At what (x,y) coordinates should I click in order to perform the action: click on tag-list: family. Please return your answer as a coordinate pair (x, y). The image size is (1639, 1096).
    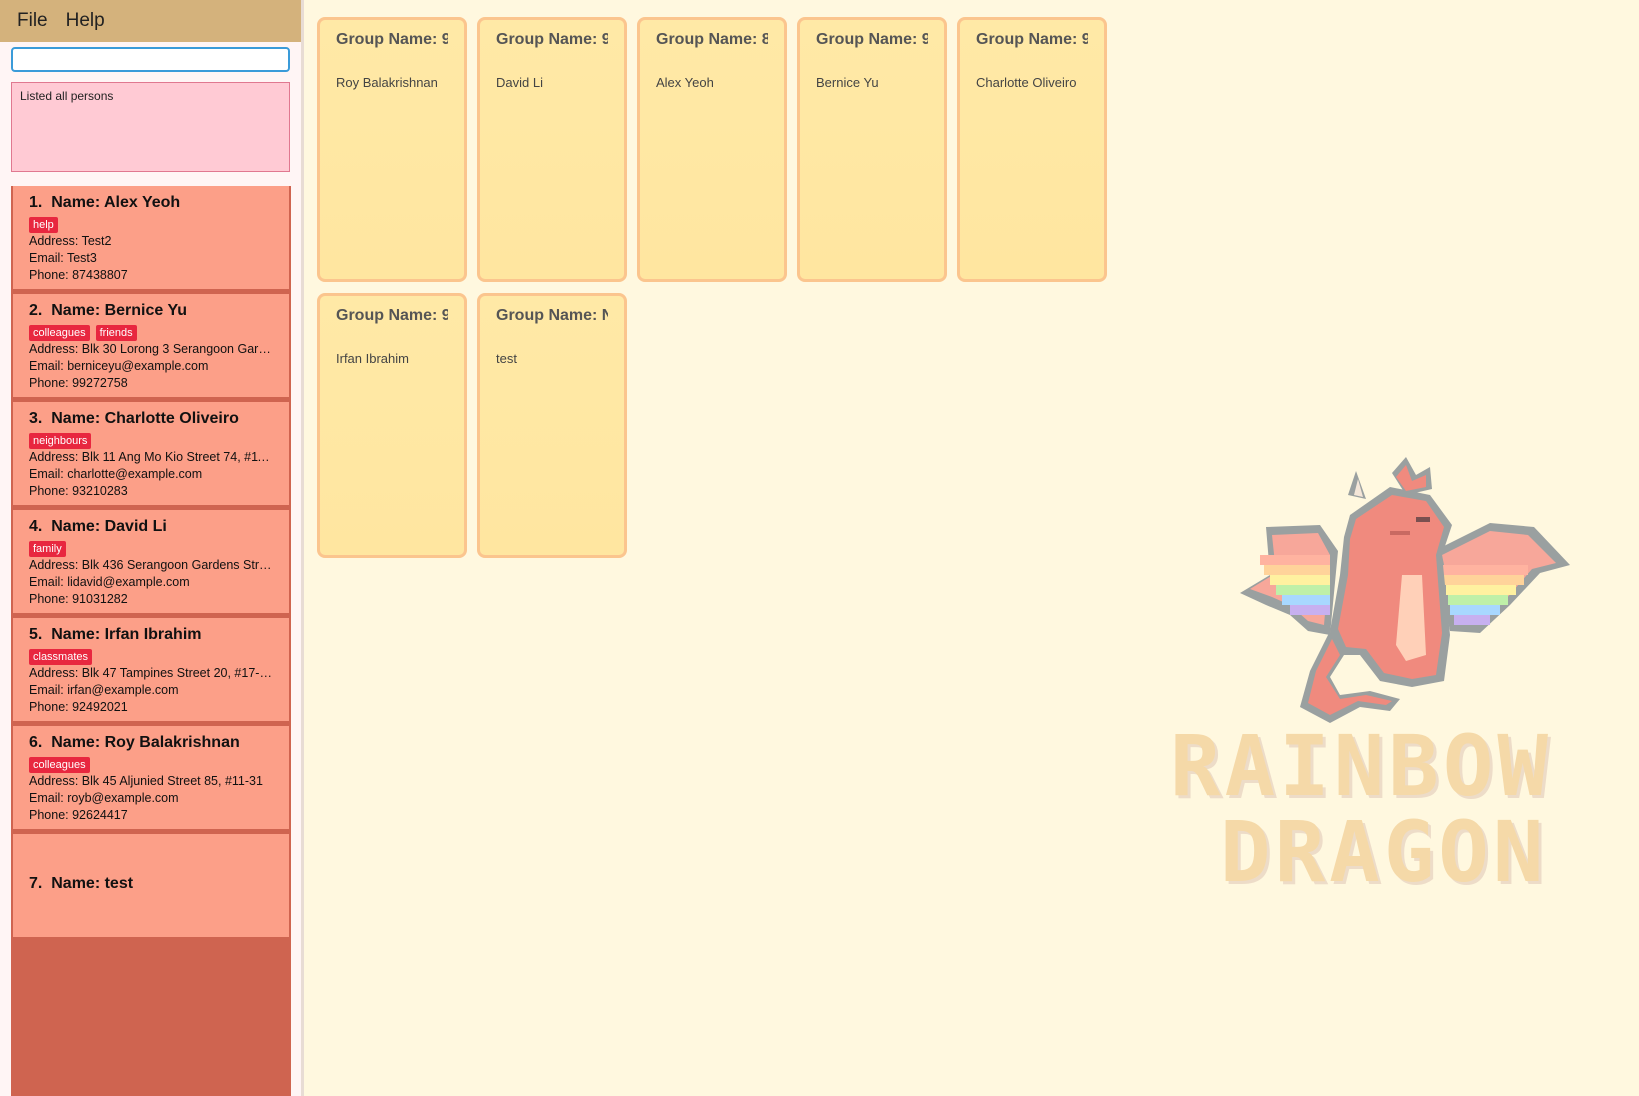
    Looking at the image, I should click on (151, 549).